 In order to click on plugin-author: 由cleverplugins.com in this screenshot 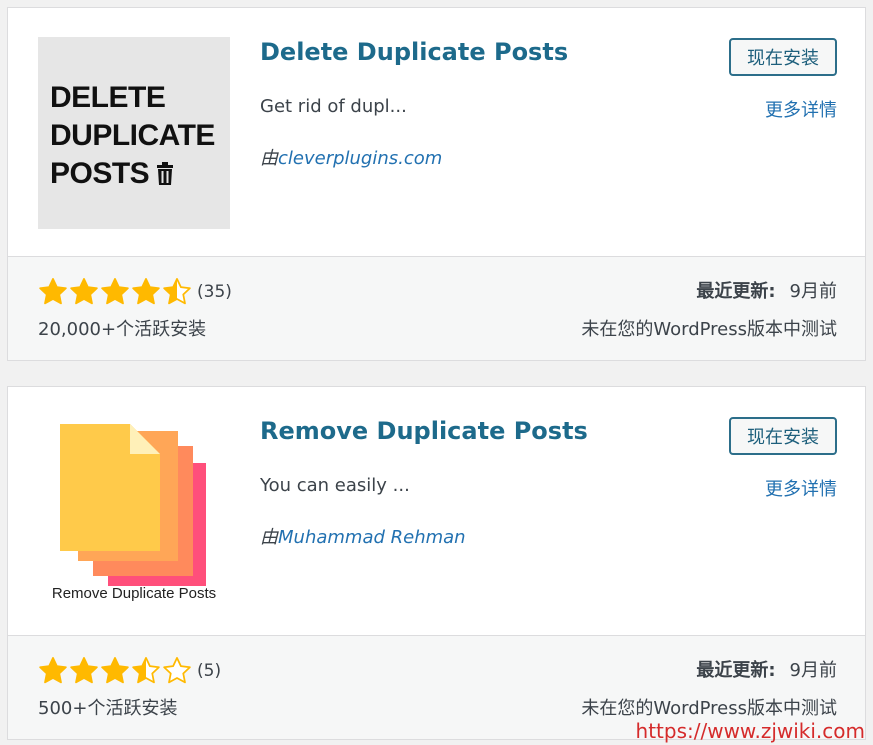, I will do `click(351, 157)`.